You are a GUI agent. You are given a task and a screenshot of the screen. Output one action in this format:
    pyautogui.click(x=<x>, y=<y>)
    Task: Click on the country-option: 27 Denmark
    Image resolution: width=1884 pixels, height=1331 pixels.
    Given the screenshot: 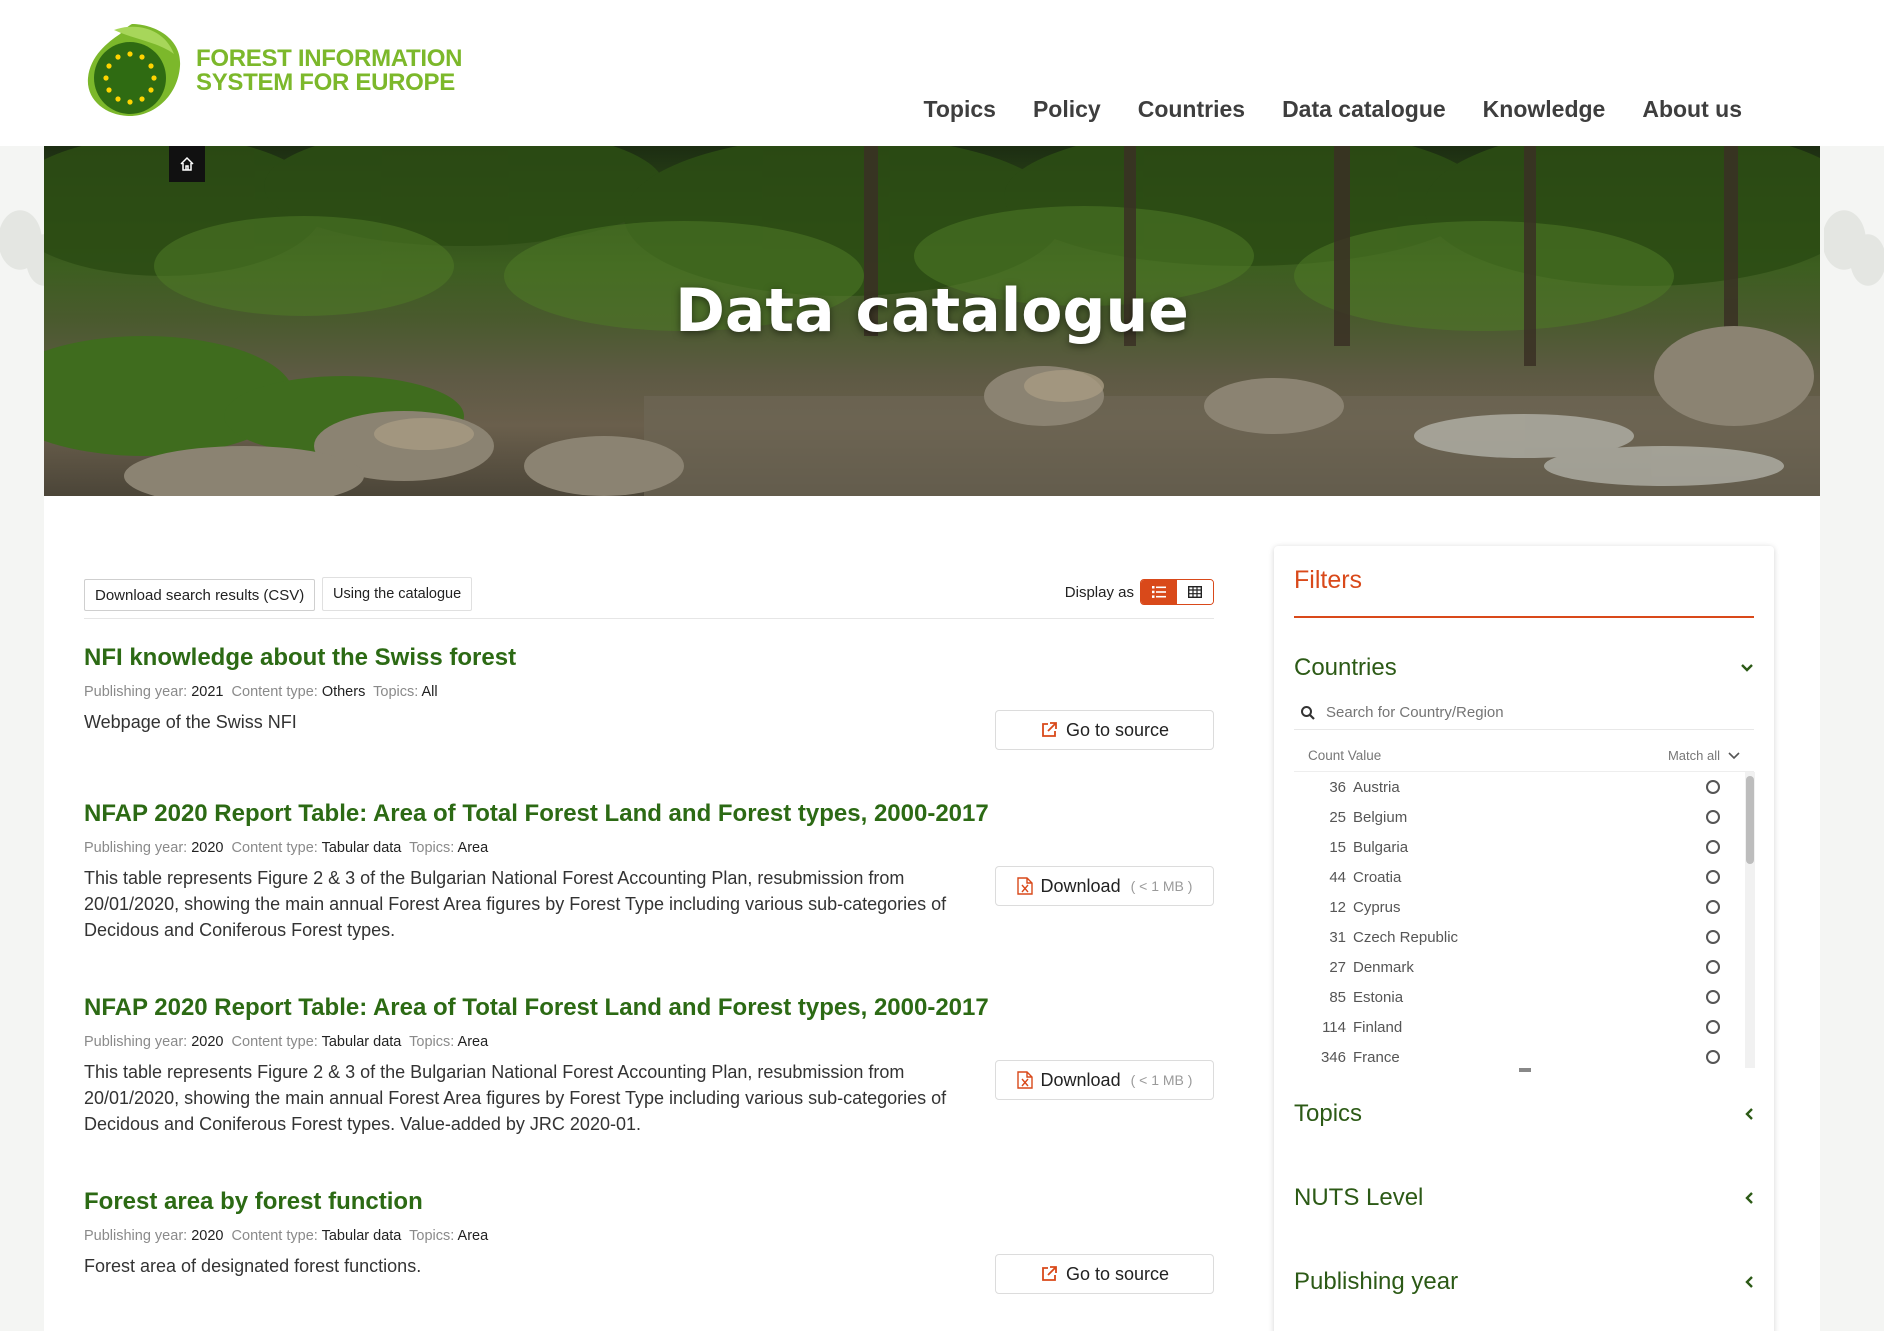 What is the action you would take?
    pyautogui.click(x=1517, y=967)
    